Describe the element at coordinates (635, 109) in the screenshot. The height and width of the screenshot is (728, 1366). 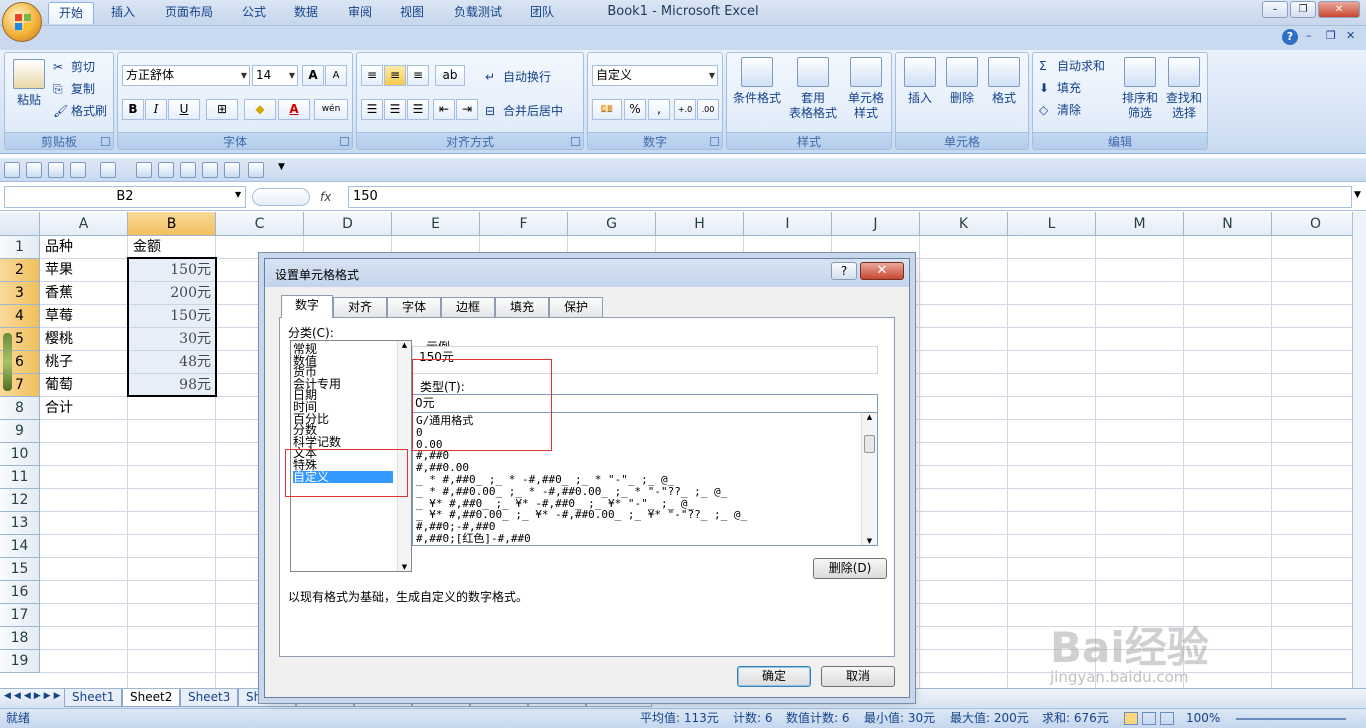
I see `percent-button: %` at that location.